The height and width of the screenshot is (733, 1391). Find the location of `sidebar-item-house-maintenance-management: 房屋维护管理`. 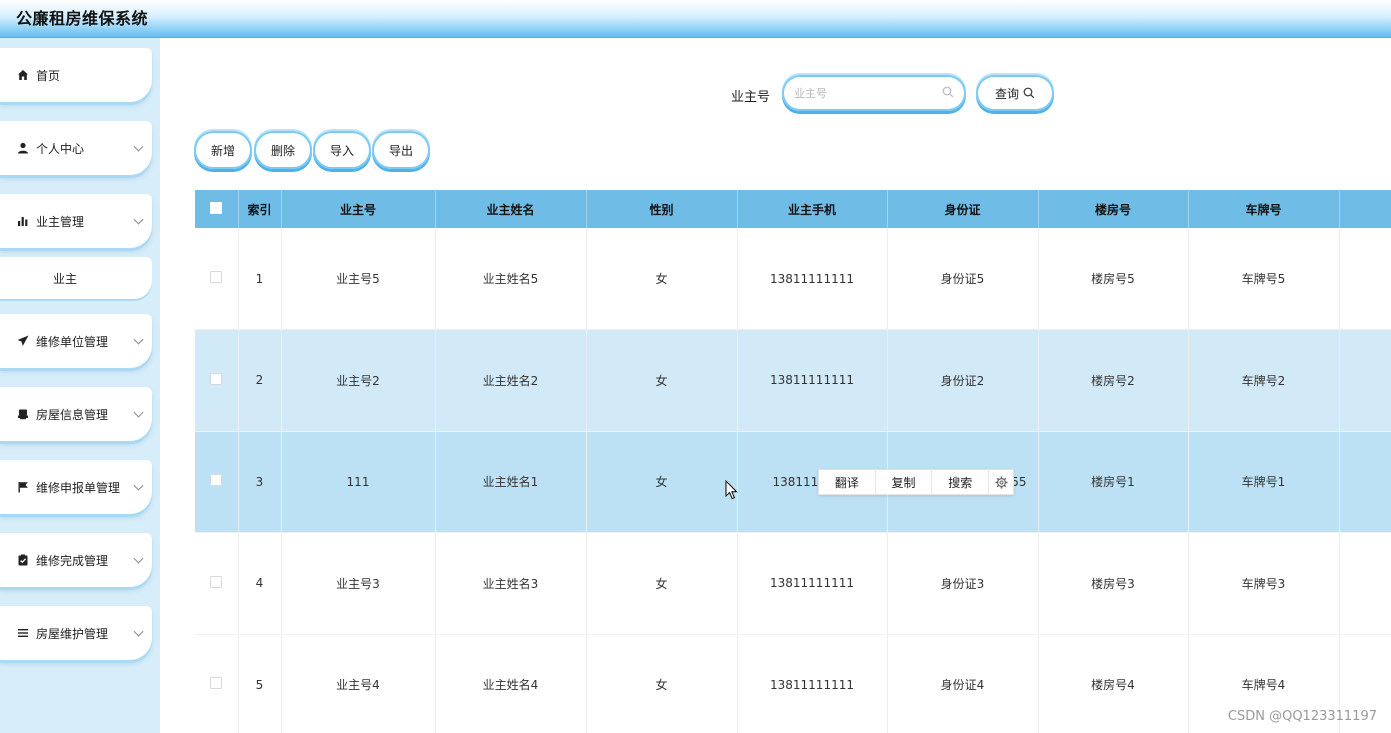

sidebar-item-house-maintenance-management: 房屋维护管理 is located at coordinates (76, 633).